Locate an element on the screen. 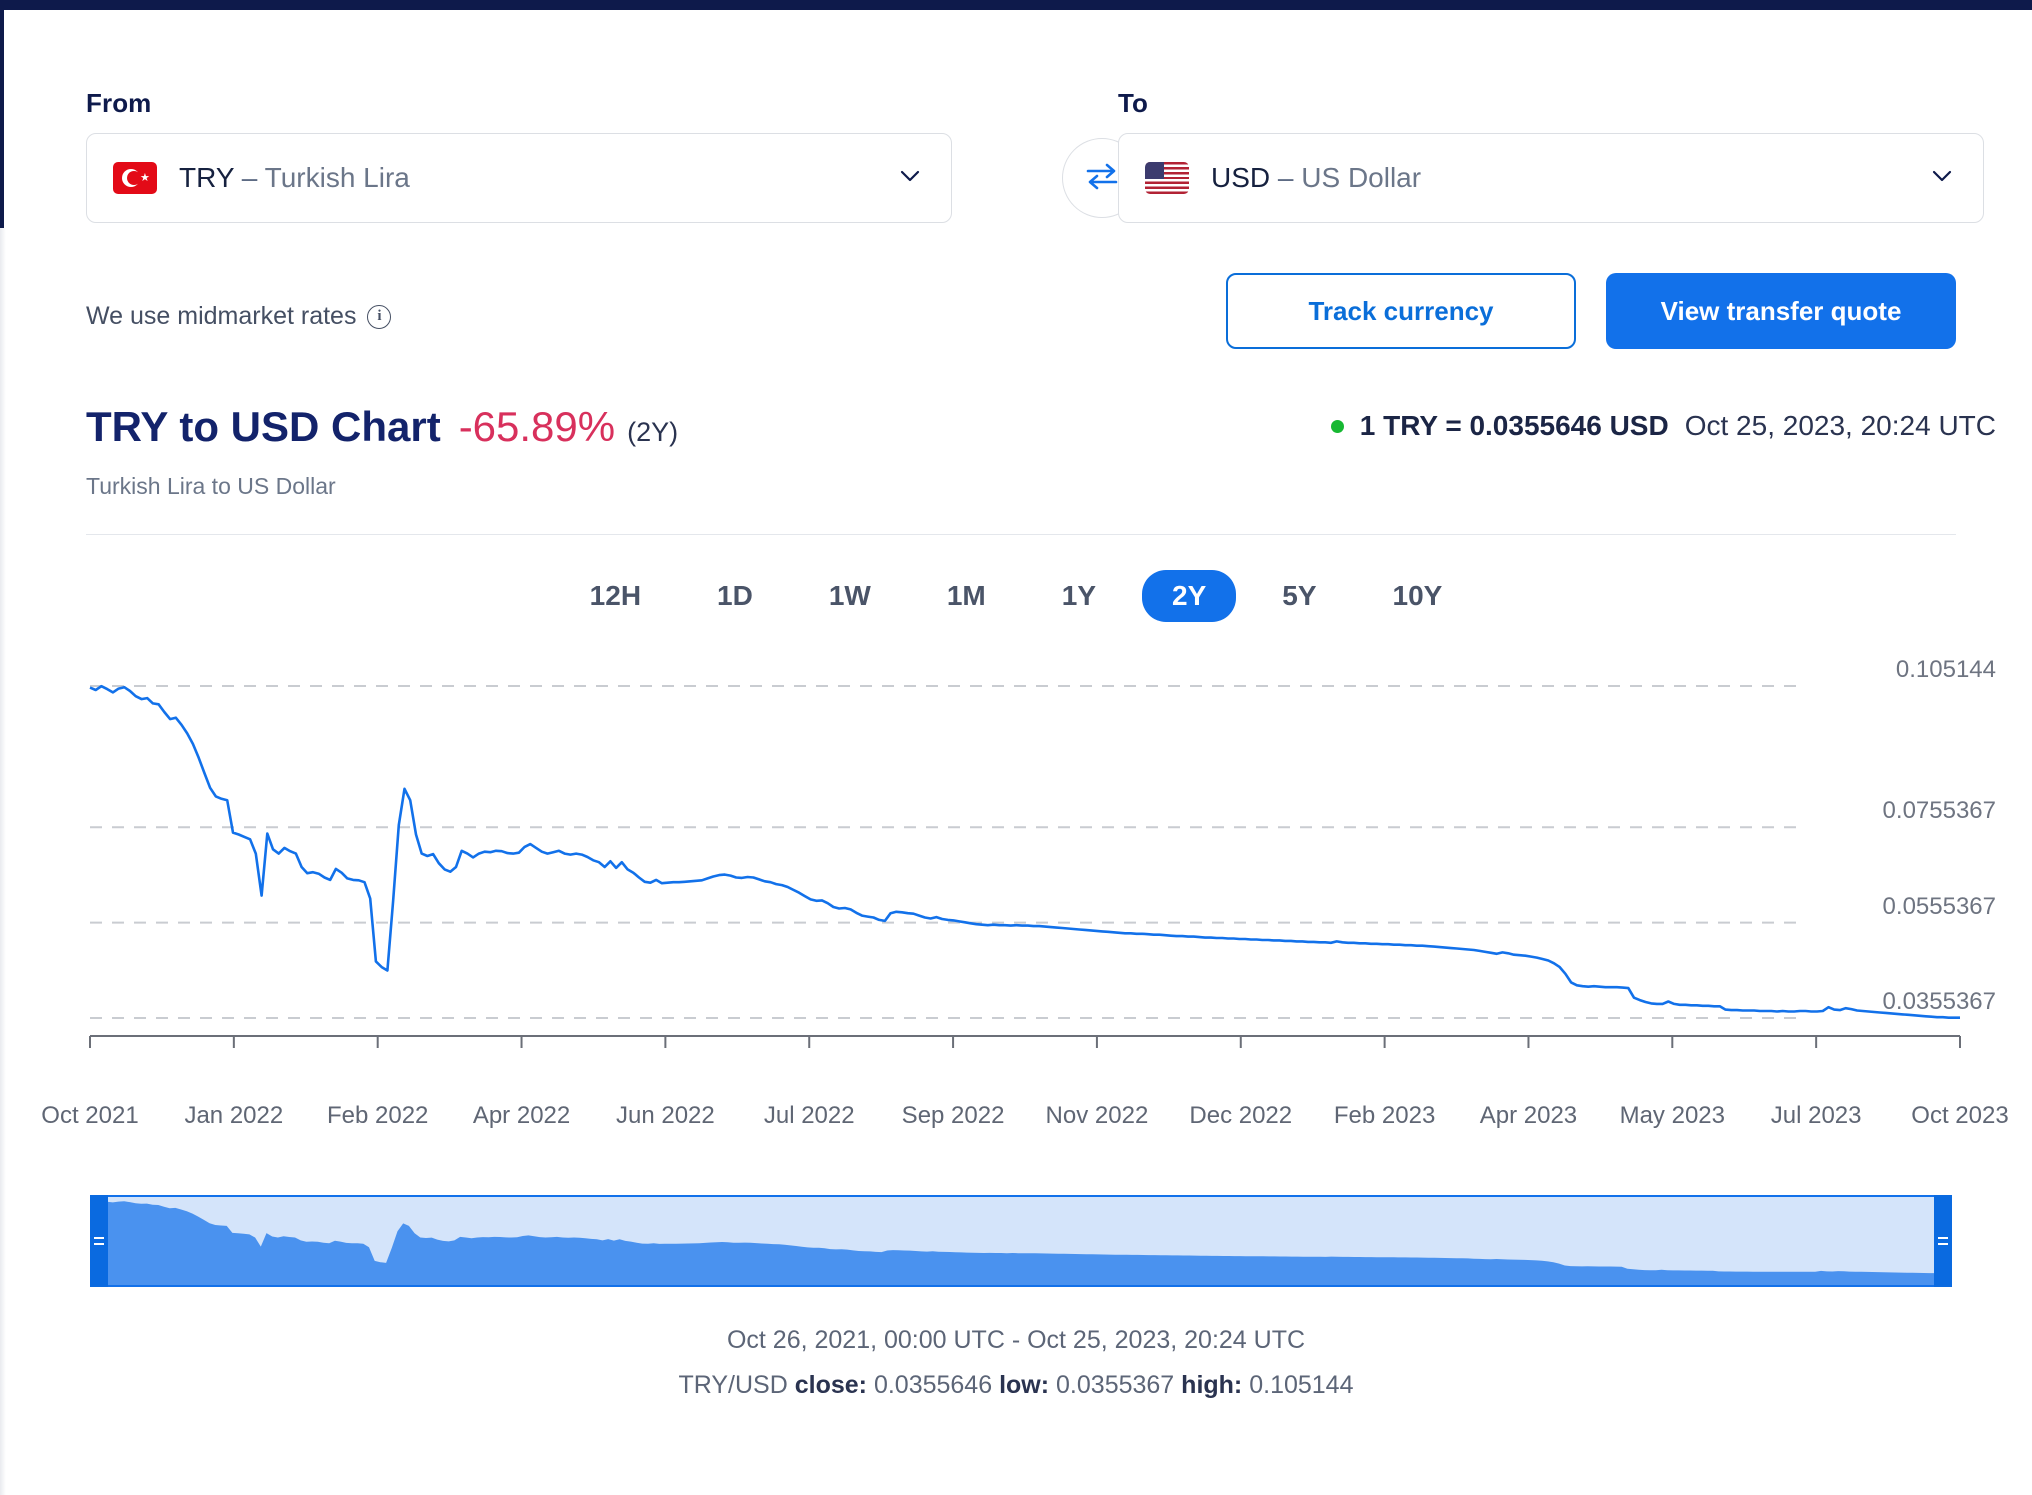 The height and width of the screenshot is (1495, 2032). y-axis-tick-1: 0.0755367 is located at coordinates (1939, 811).